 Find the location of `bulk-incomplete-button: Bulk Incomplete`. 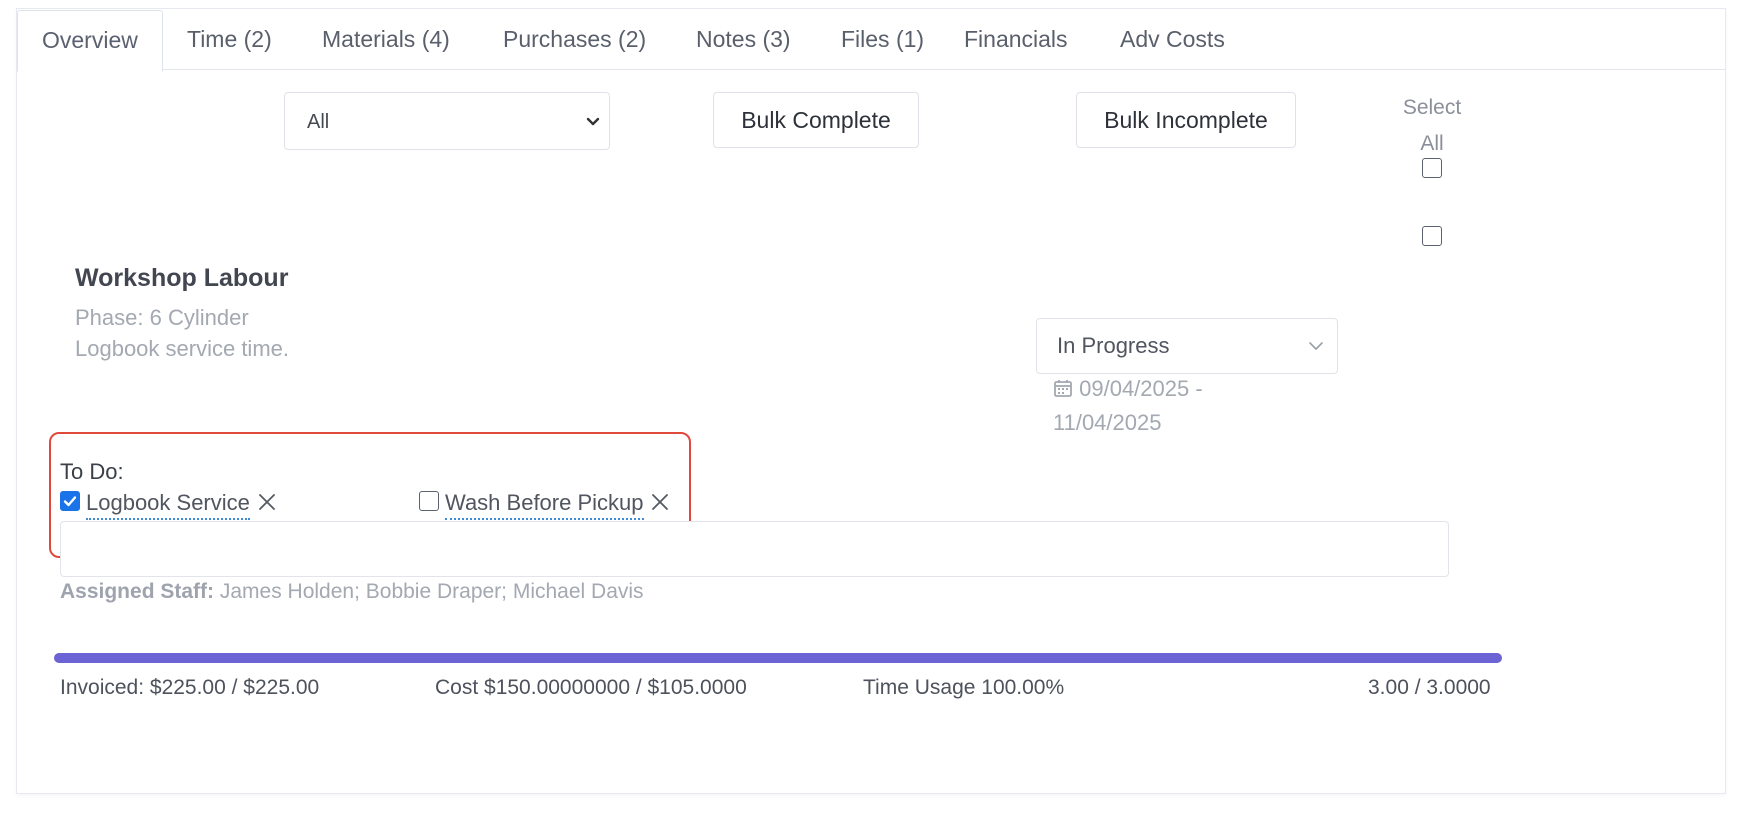

bulk-incomplete-button: Bulk Incomplete is located at coordinates (1186, 120).